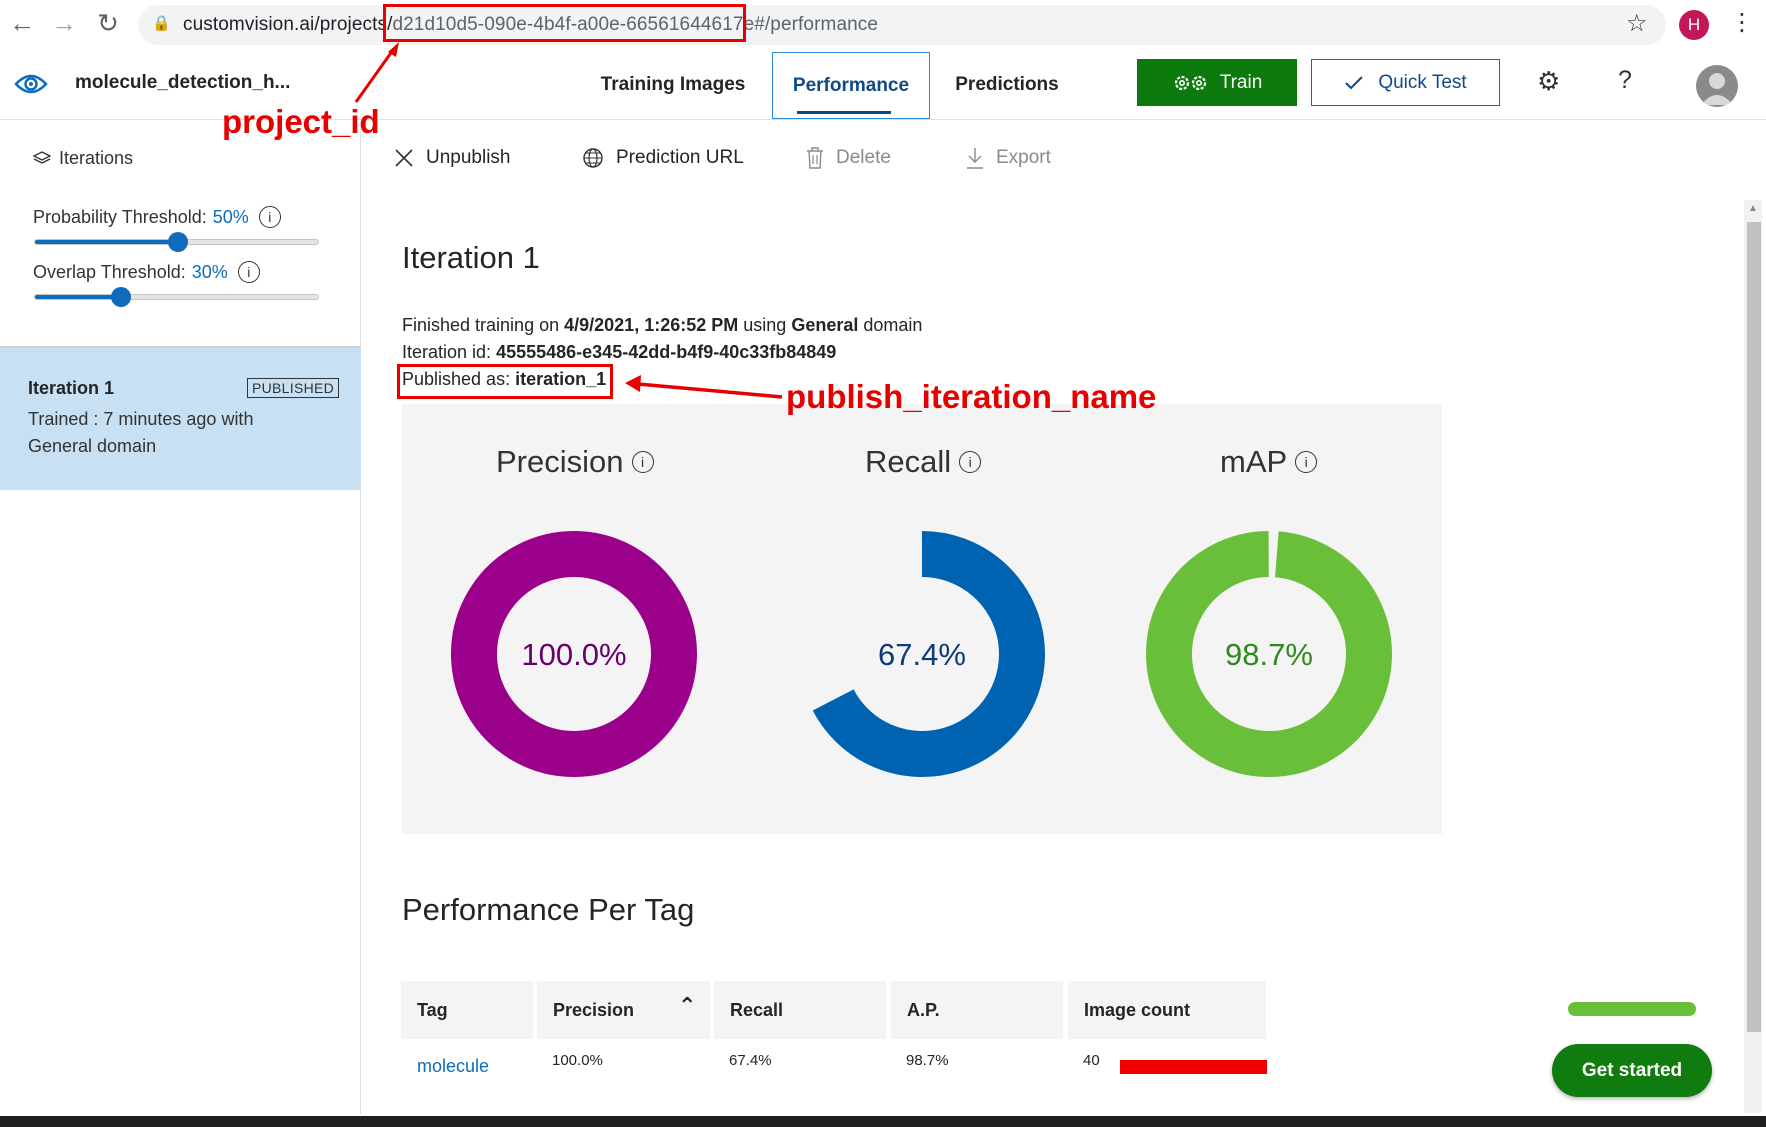 This screenshot has height=1127, width=1766. What do you see at coordinates (1354, 82) in the screenshot?
I see `checkmark-icon` at bounding box center [1354, 82].